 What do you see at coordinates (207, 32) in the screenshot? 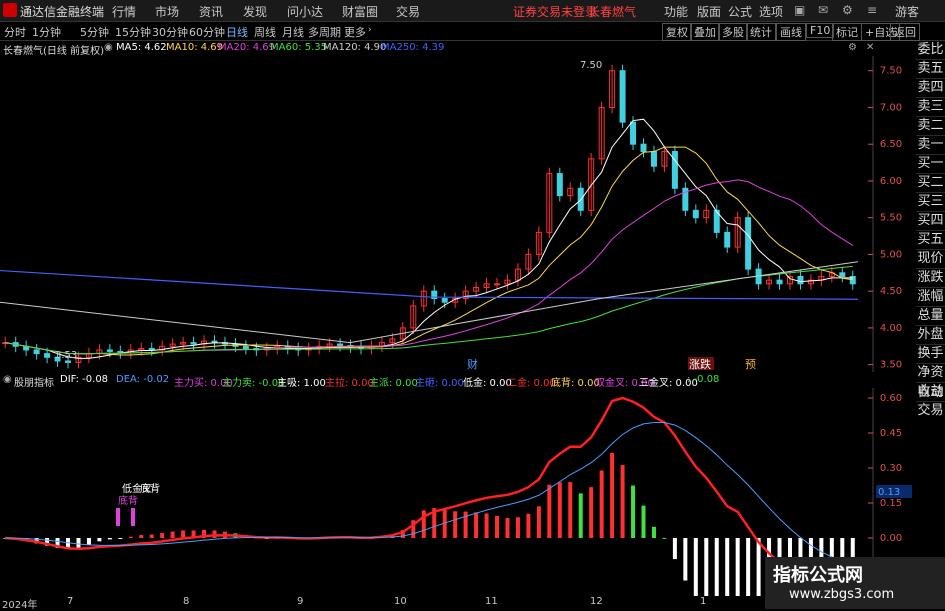
I see `period-60min: 60分钟` at bounding box center [207, 32].